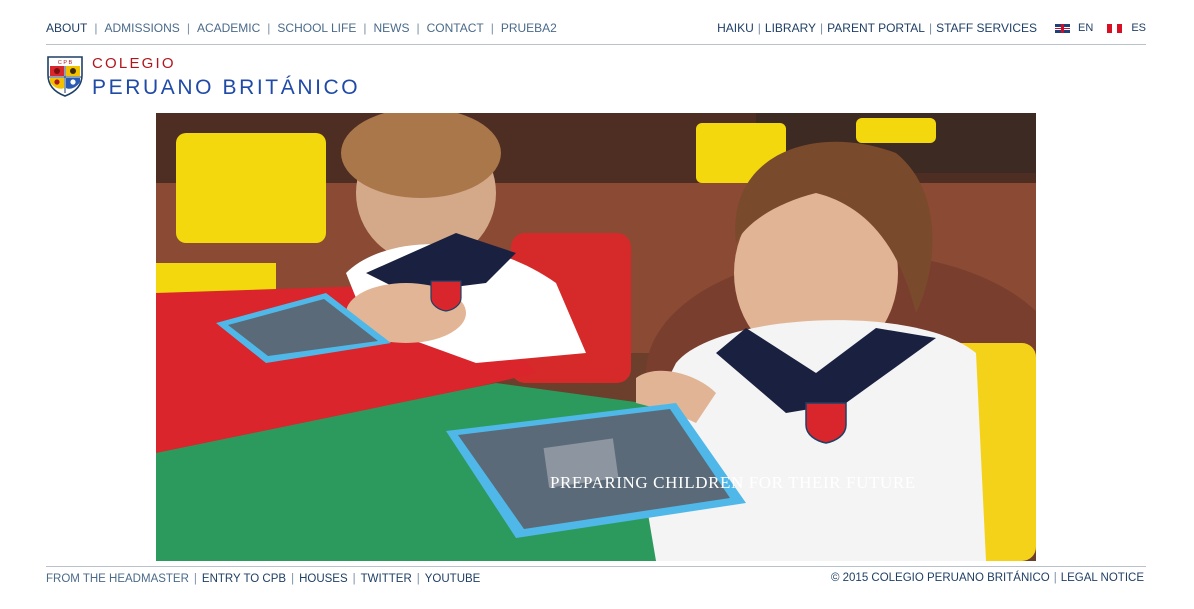  What do you see at coordinates (244, 579) in the screenshot?
I see `footer-entry-link: ENTRY TO CPB` at bounding box center [244, 579].